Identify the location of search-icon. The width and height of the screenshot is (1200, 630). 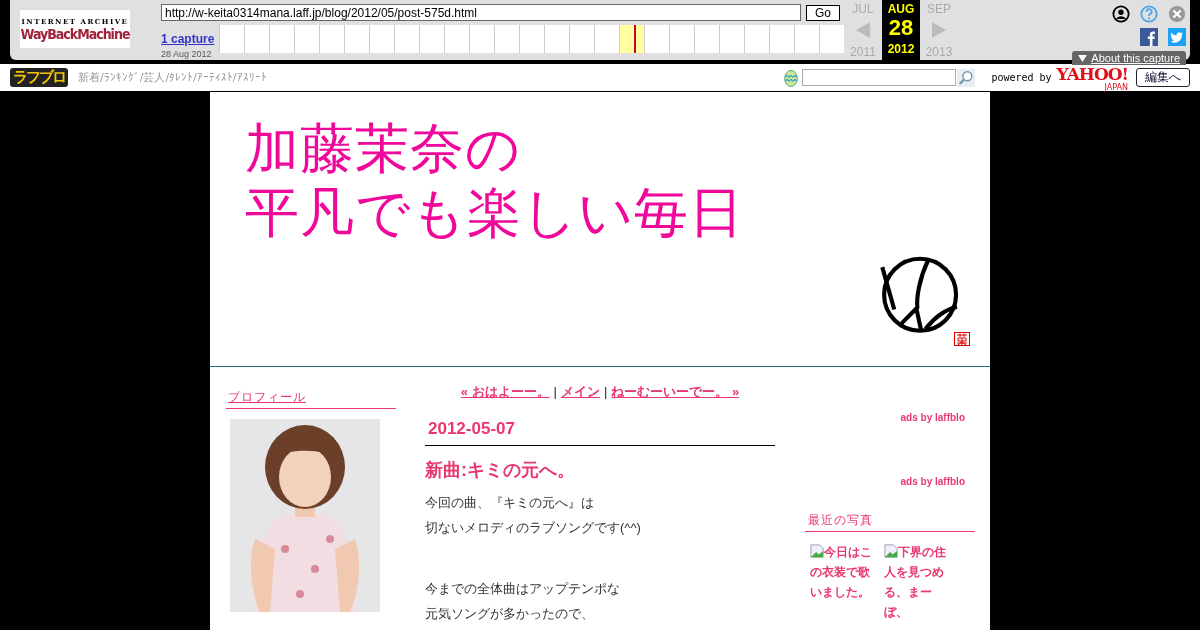
(966, 77).